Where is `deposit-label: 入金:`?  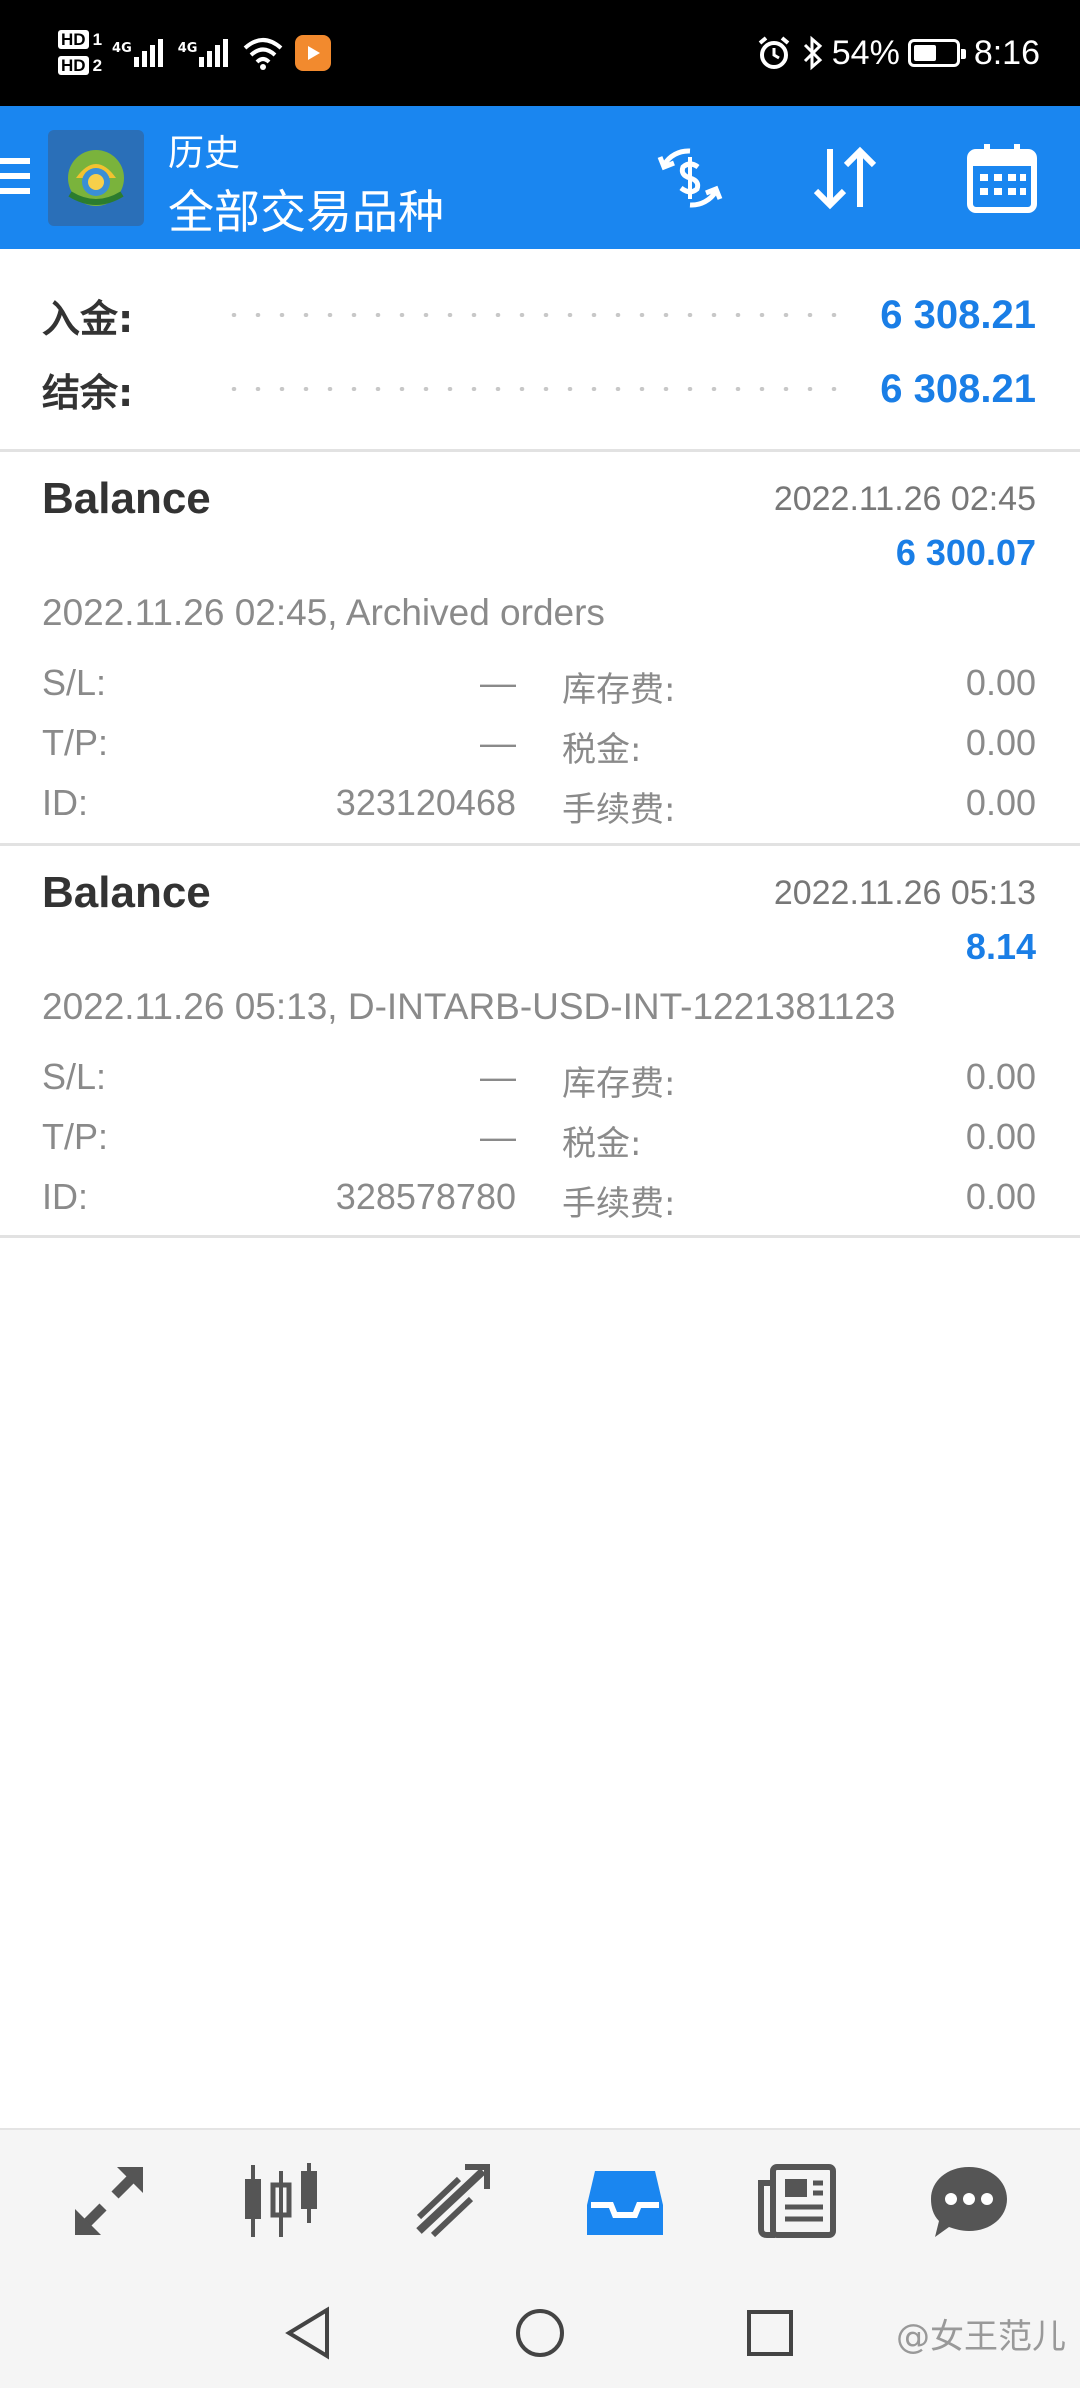
deposit-label: 入金: is located at coordinates (88, 318).